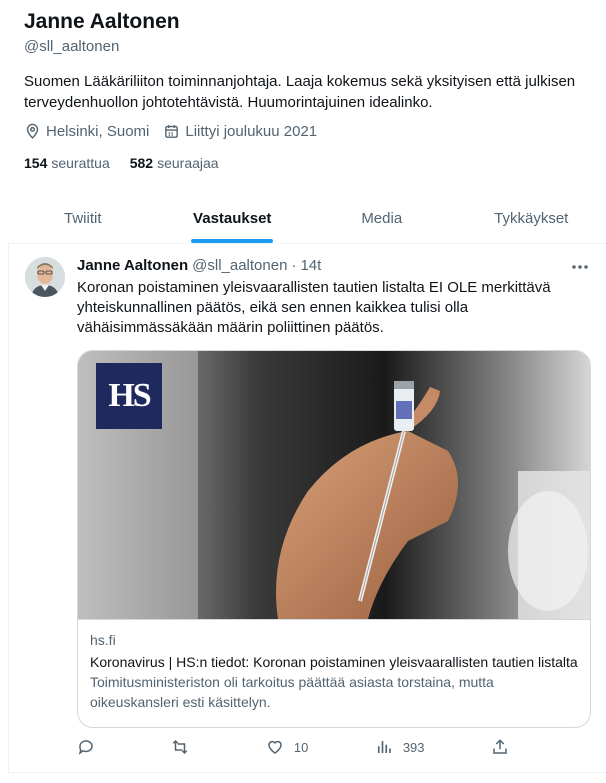 The height and width of the screenshot is (783, 606). What do you see at coordinates (141, 163) in the screenshot?
I see `followers-count: 582` at bounding box center [141, 163].